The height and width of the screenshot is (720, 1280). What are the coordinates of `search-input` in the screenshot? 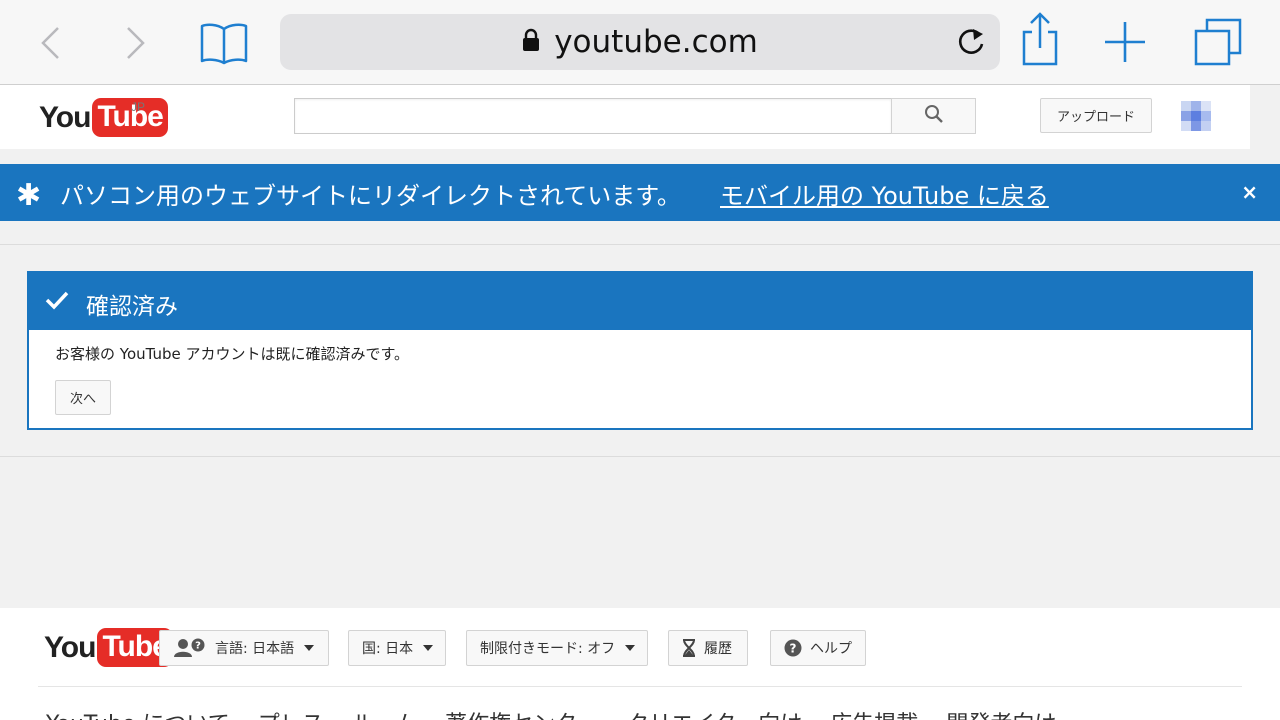 It's located at (593, 116).